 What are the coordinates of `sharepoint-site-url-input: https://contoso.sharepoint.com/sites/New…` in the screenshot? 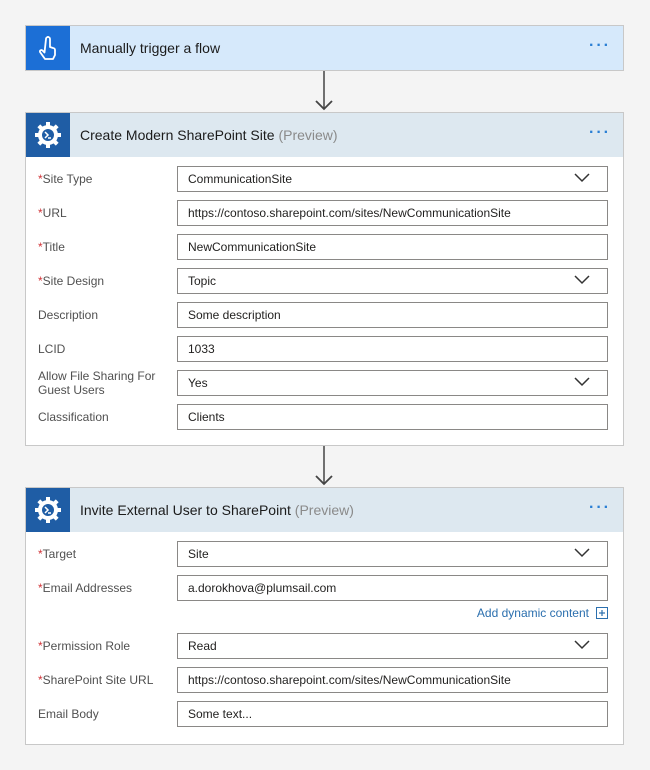 It's located at (392, 680).